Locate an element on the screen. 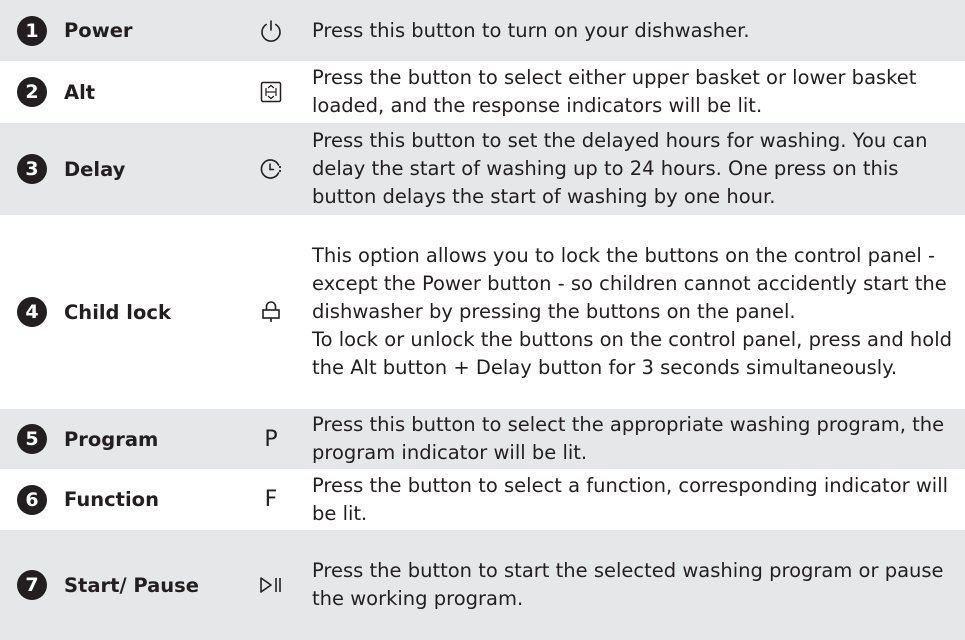 This screenshot has width=965, height=640. row-number-cell: 4 is located at coordinates (32, 312).